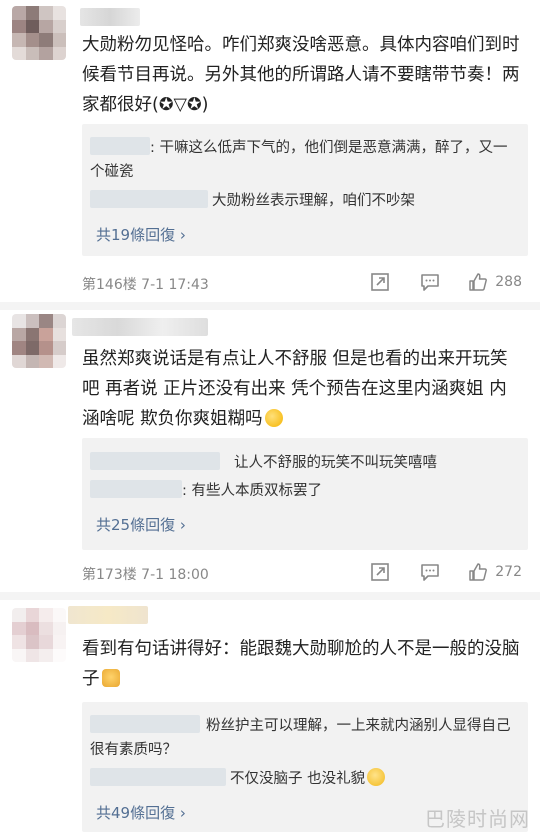  What do you see at coordinates (270, 596) in the screenshot?
I see `divider` at bounding box center [270, 596].